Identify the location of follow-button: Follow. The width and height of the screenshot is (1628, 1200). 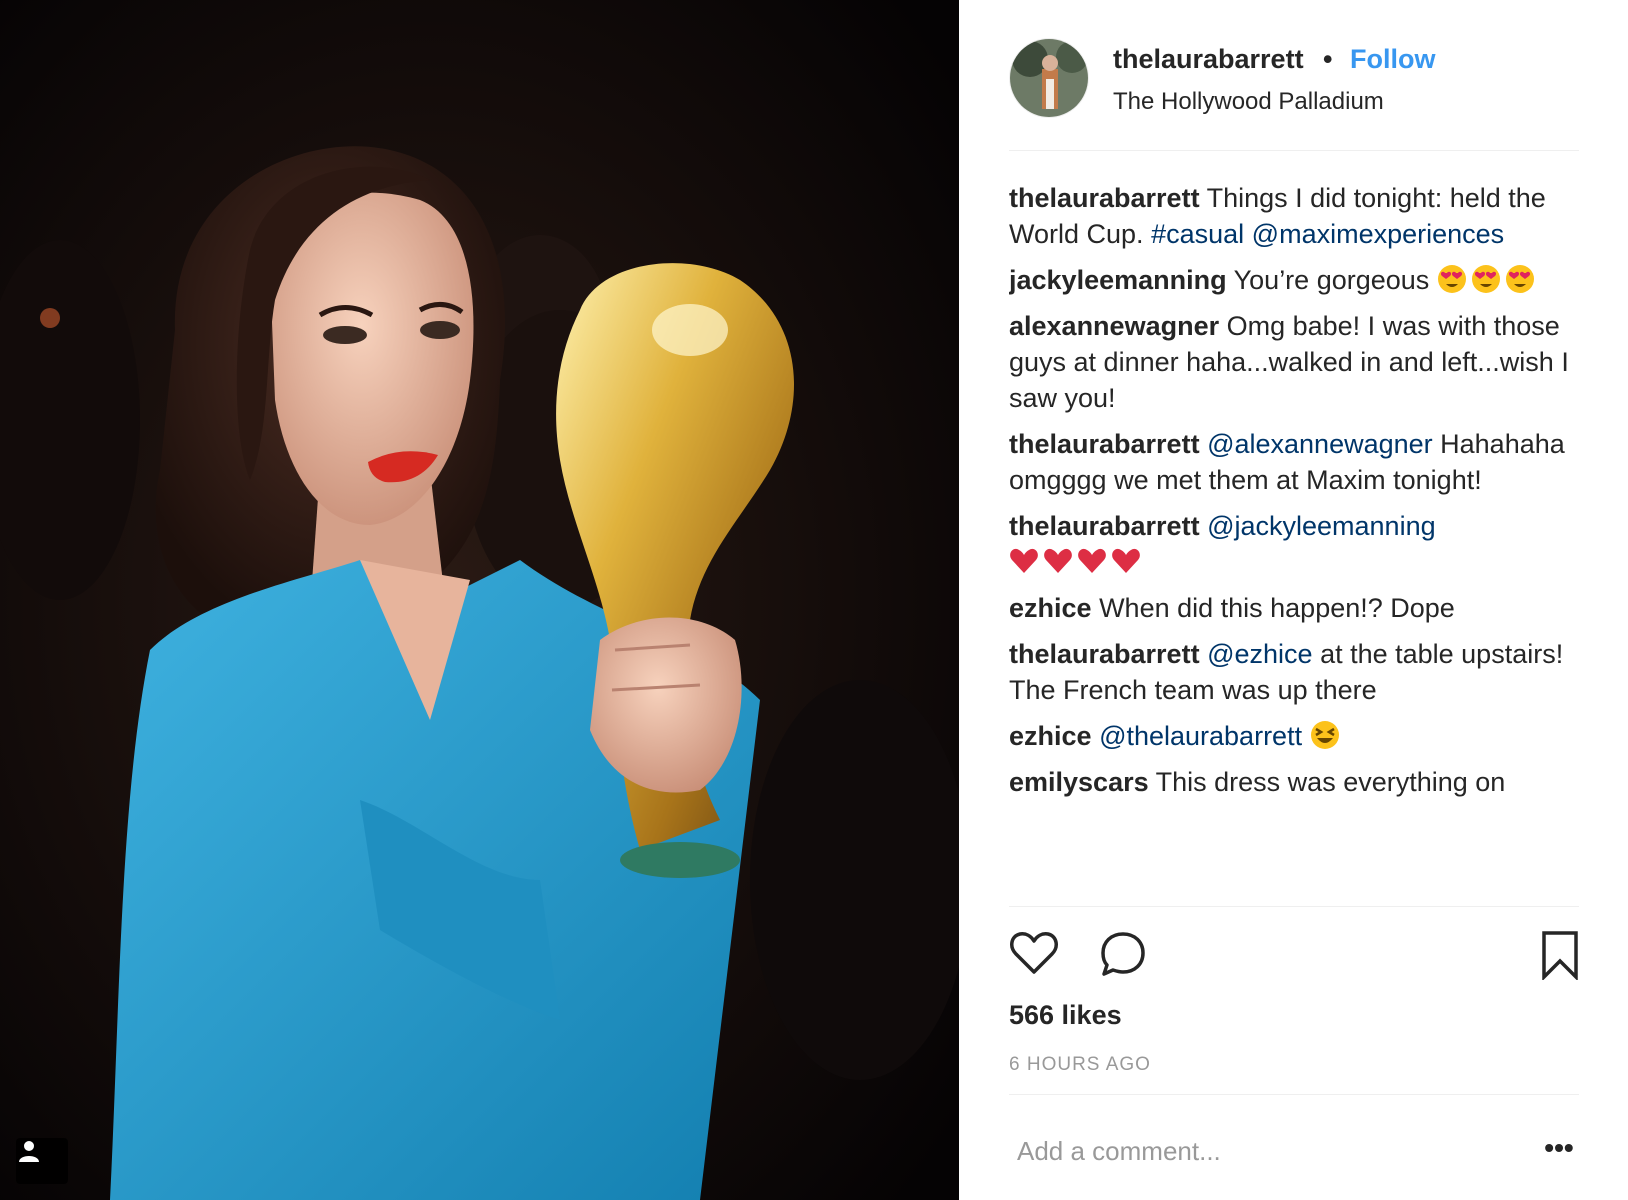
(1392, 59).